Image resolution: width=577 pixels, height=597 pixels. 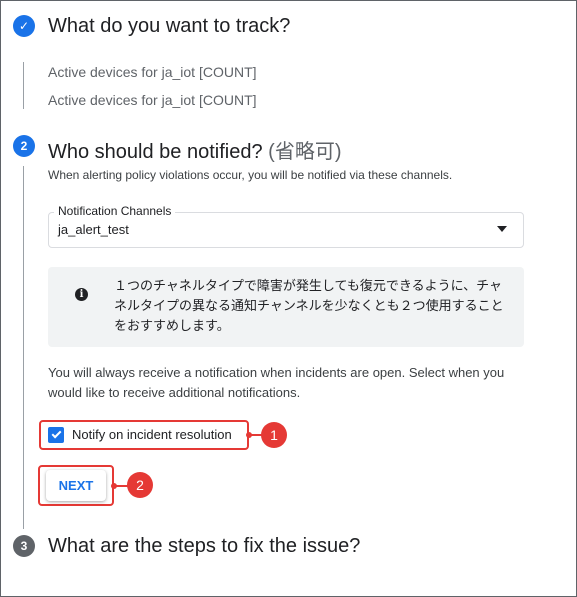 I want to click on tracked-metric-1: Active devices for ja_iot [COUNT], so click(x=152, y=72).